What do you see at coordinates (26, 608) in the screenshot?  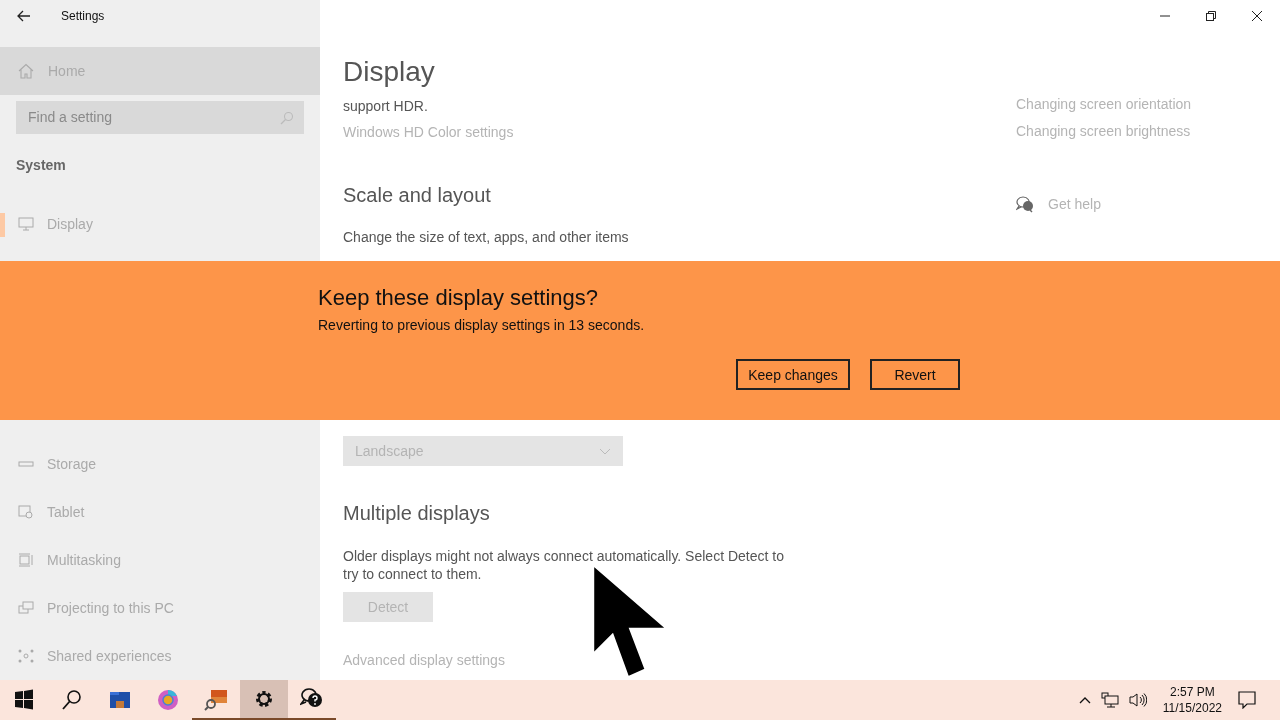 I see `projector-icon` at bounding box center [26, 608].